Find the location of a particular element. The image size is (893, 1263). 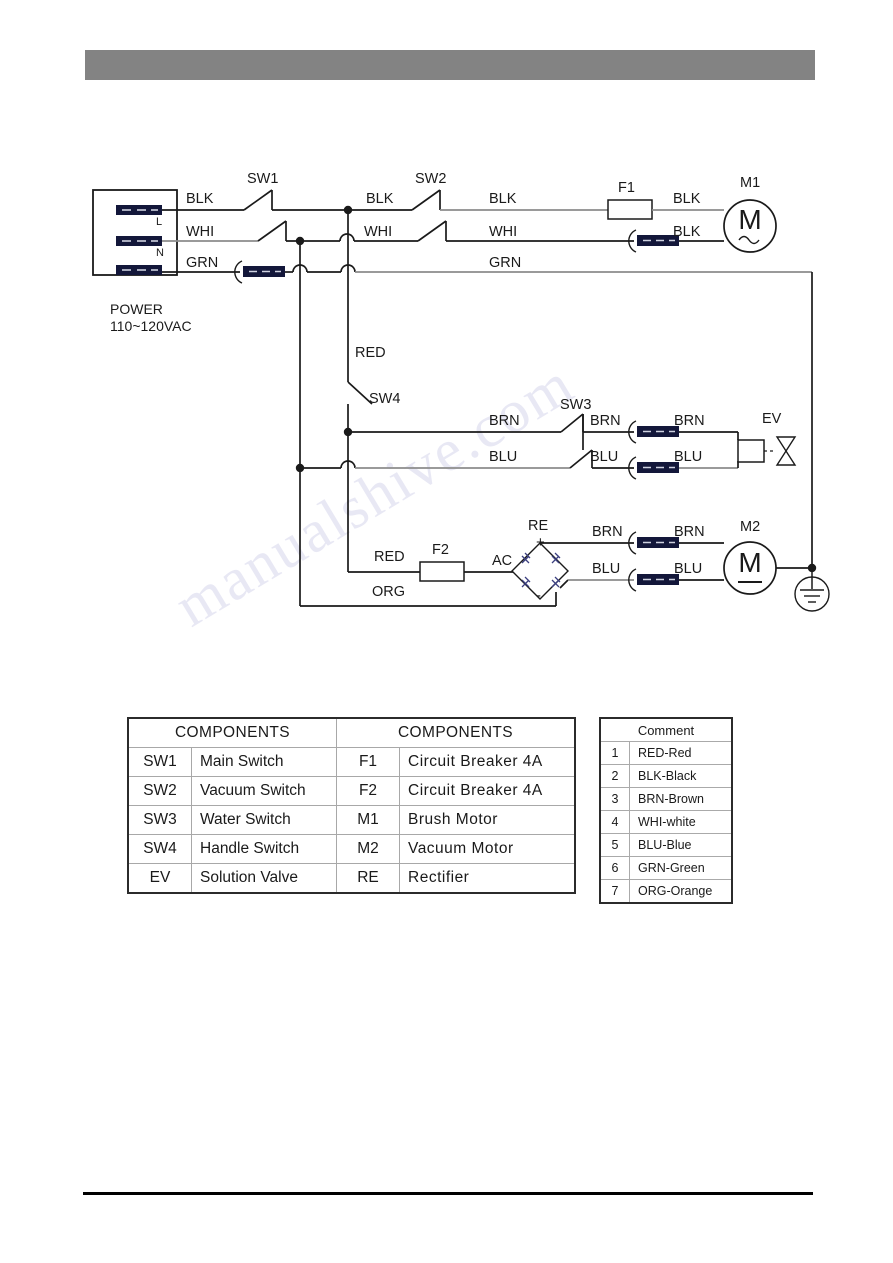

component-desc: Main Switch is located at coordinates (264, 762).